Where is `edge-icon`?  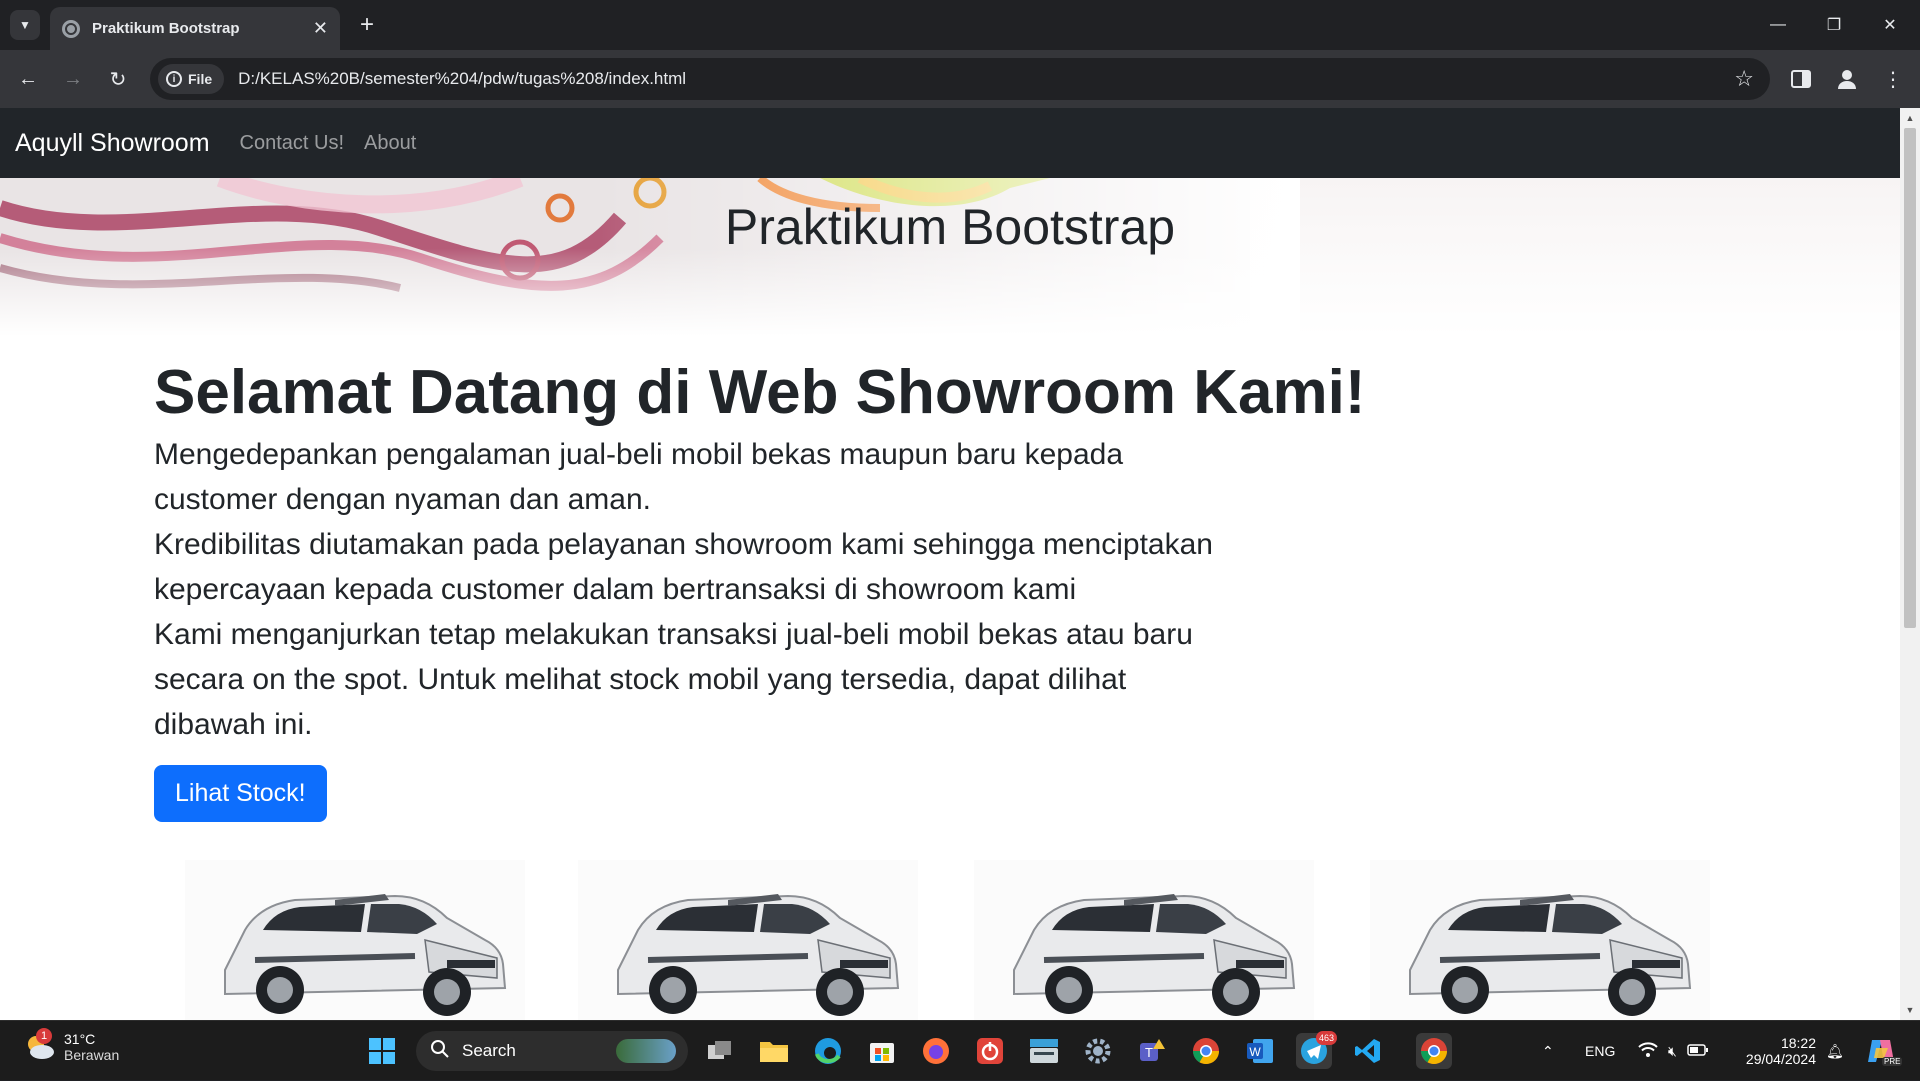 edge-icon is located at coordinates (828, 1051).